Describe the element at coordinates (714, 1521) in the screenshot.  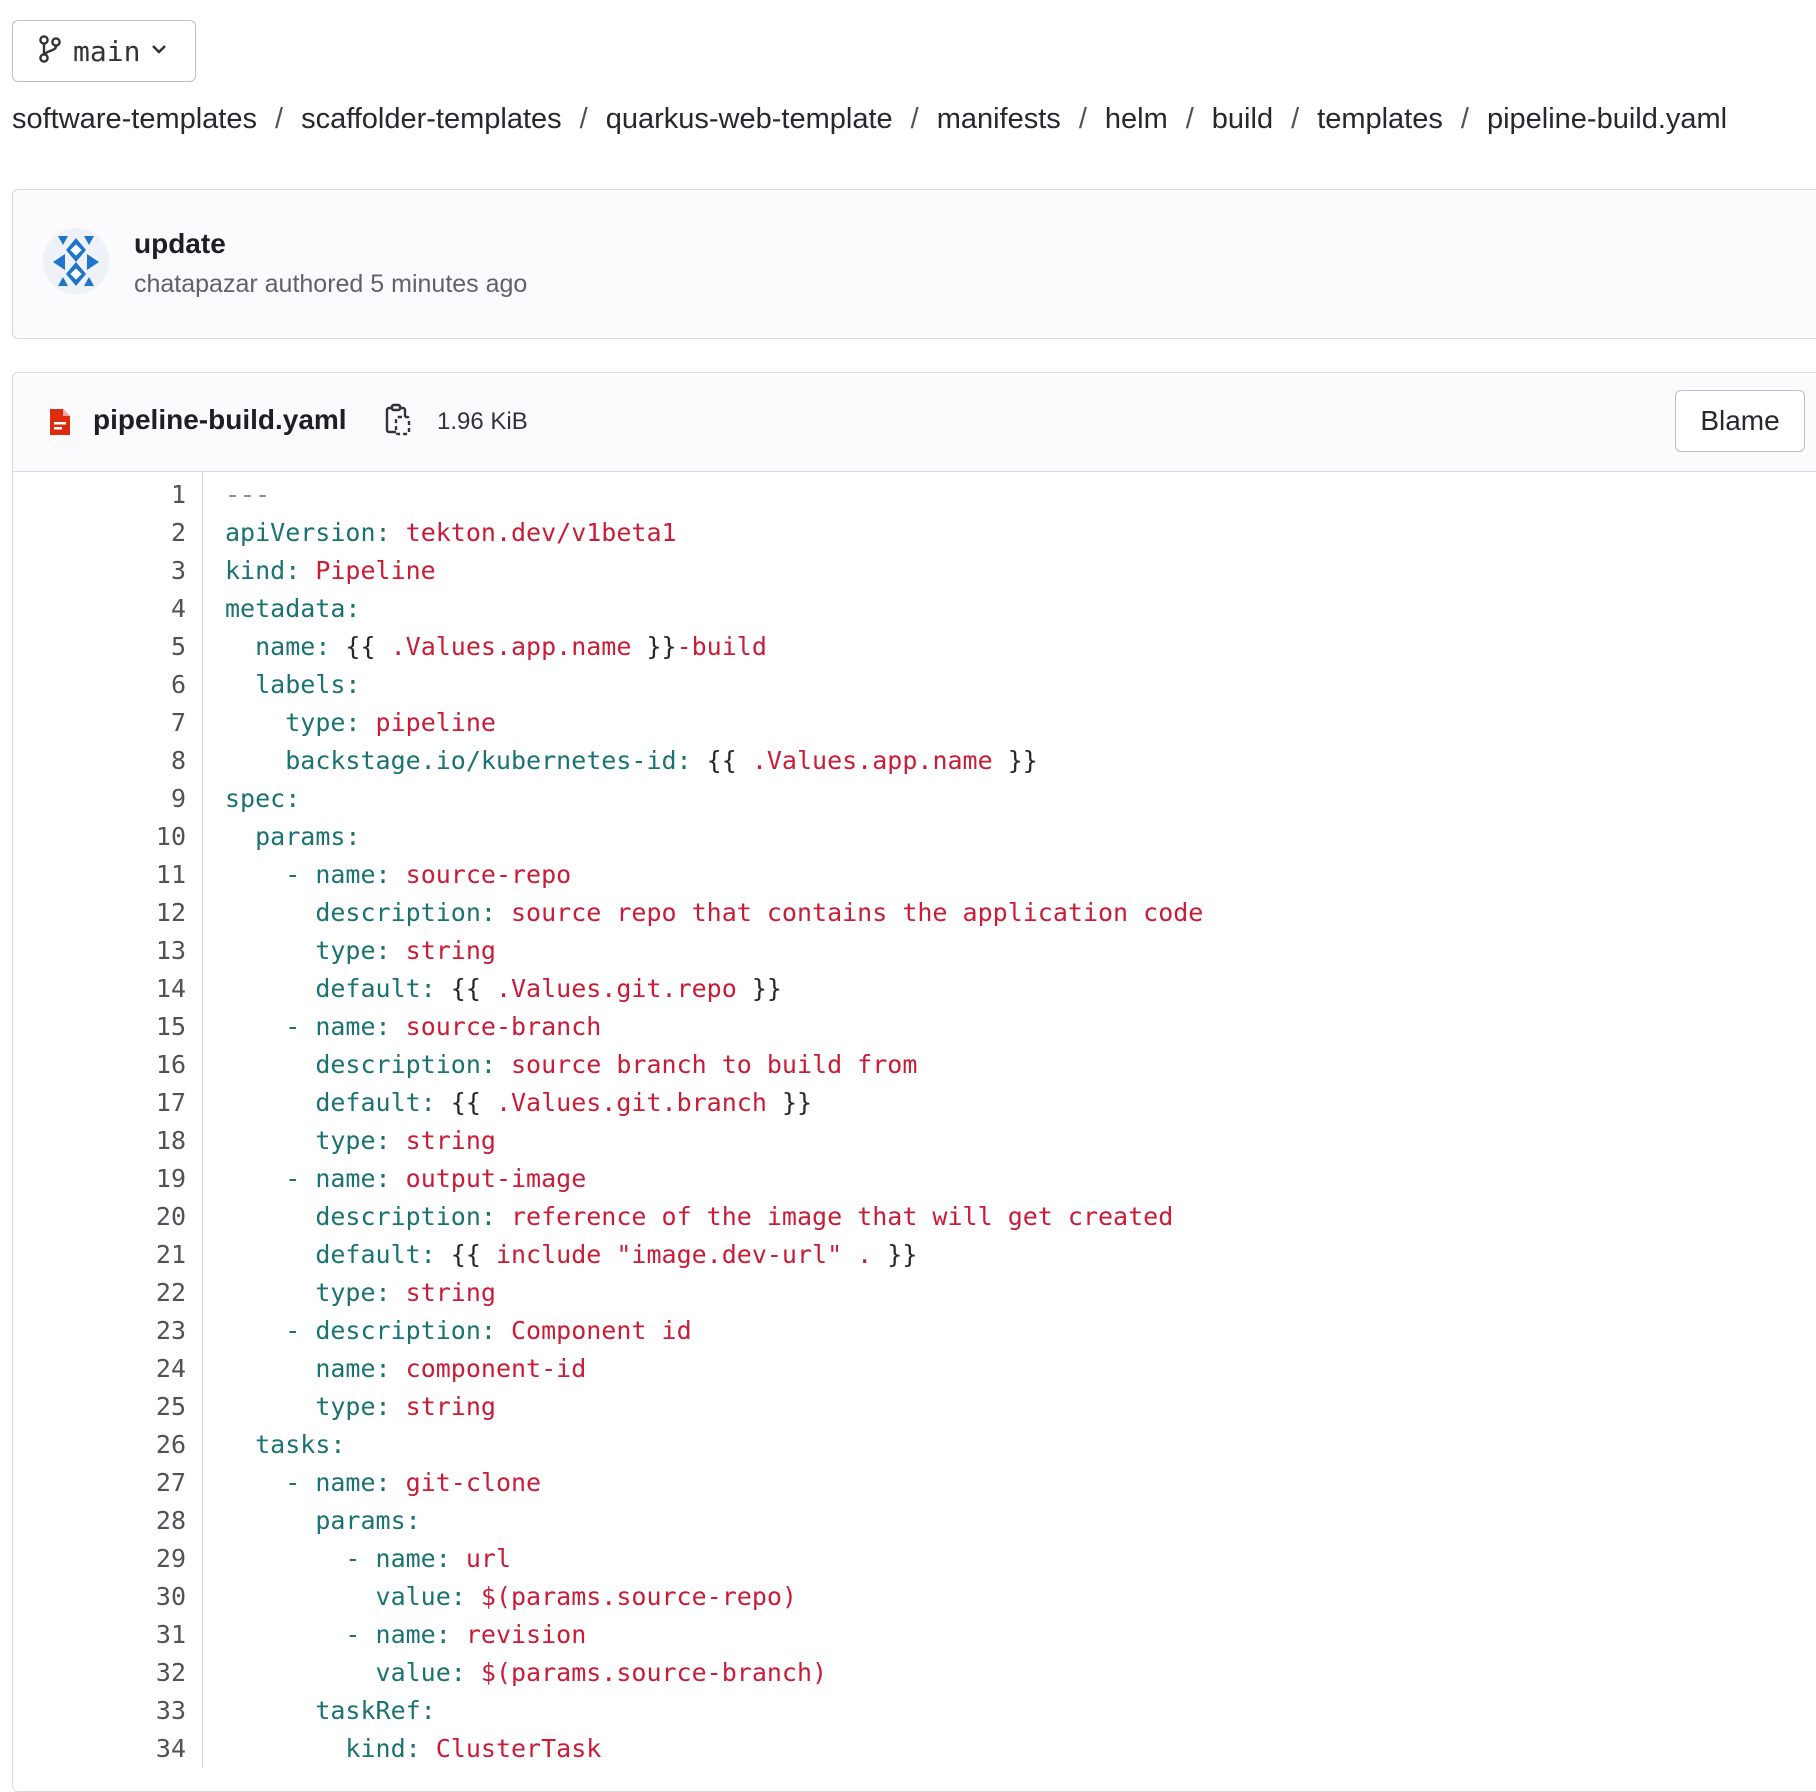
I see `code-line: params:` at that location.